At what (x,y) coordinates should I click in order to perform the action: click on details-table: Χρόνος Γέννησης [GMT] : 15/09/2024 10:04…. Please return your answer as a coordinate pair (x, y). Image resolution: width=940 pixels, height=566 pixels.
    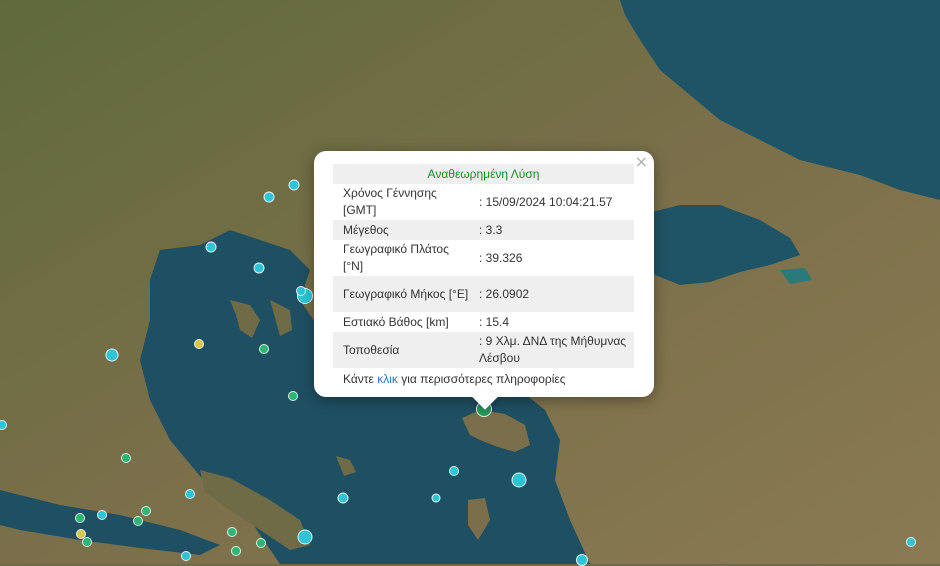
    Looking at the image, I should click on (483, 276).